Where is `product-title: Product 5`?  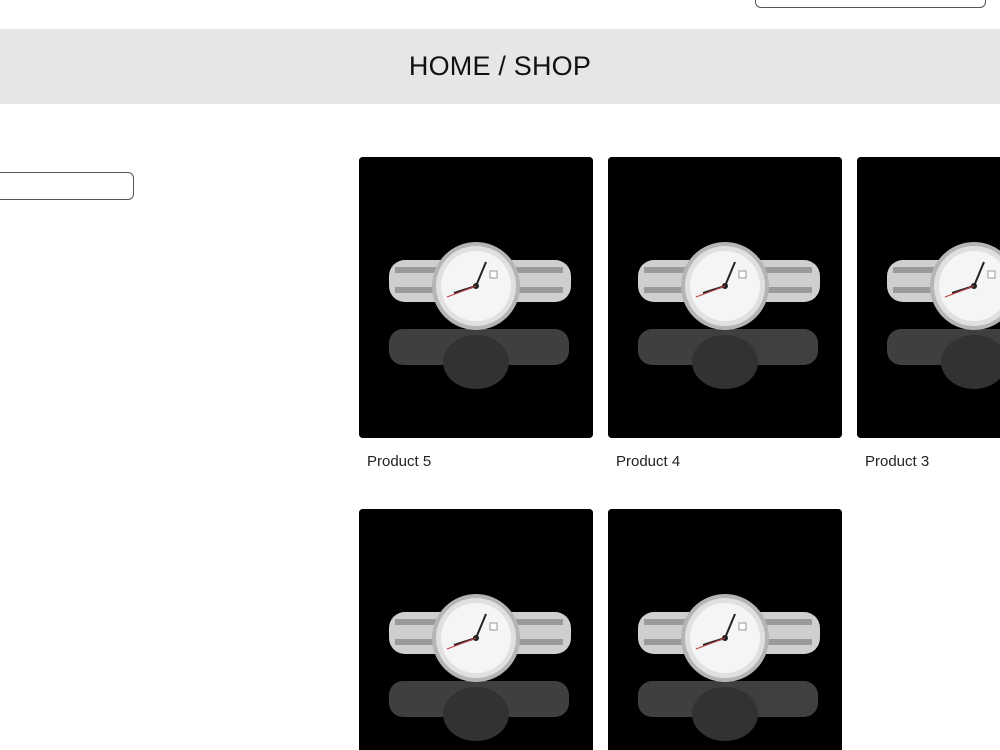 product-title: Product 5 is located at coordinates (480, 461).